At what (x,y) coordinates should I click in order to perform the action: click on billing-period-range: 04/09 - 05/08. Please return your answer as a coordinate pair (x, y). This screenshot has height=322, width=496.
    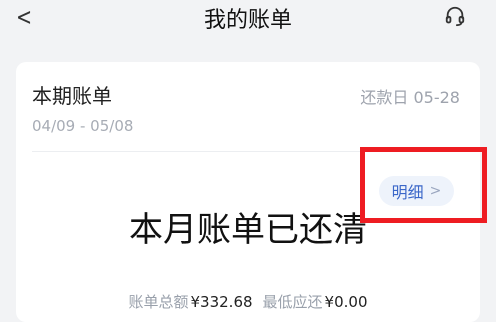
    Looking at the image, I should click on (83, 126).